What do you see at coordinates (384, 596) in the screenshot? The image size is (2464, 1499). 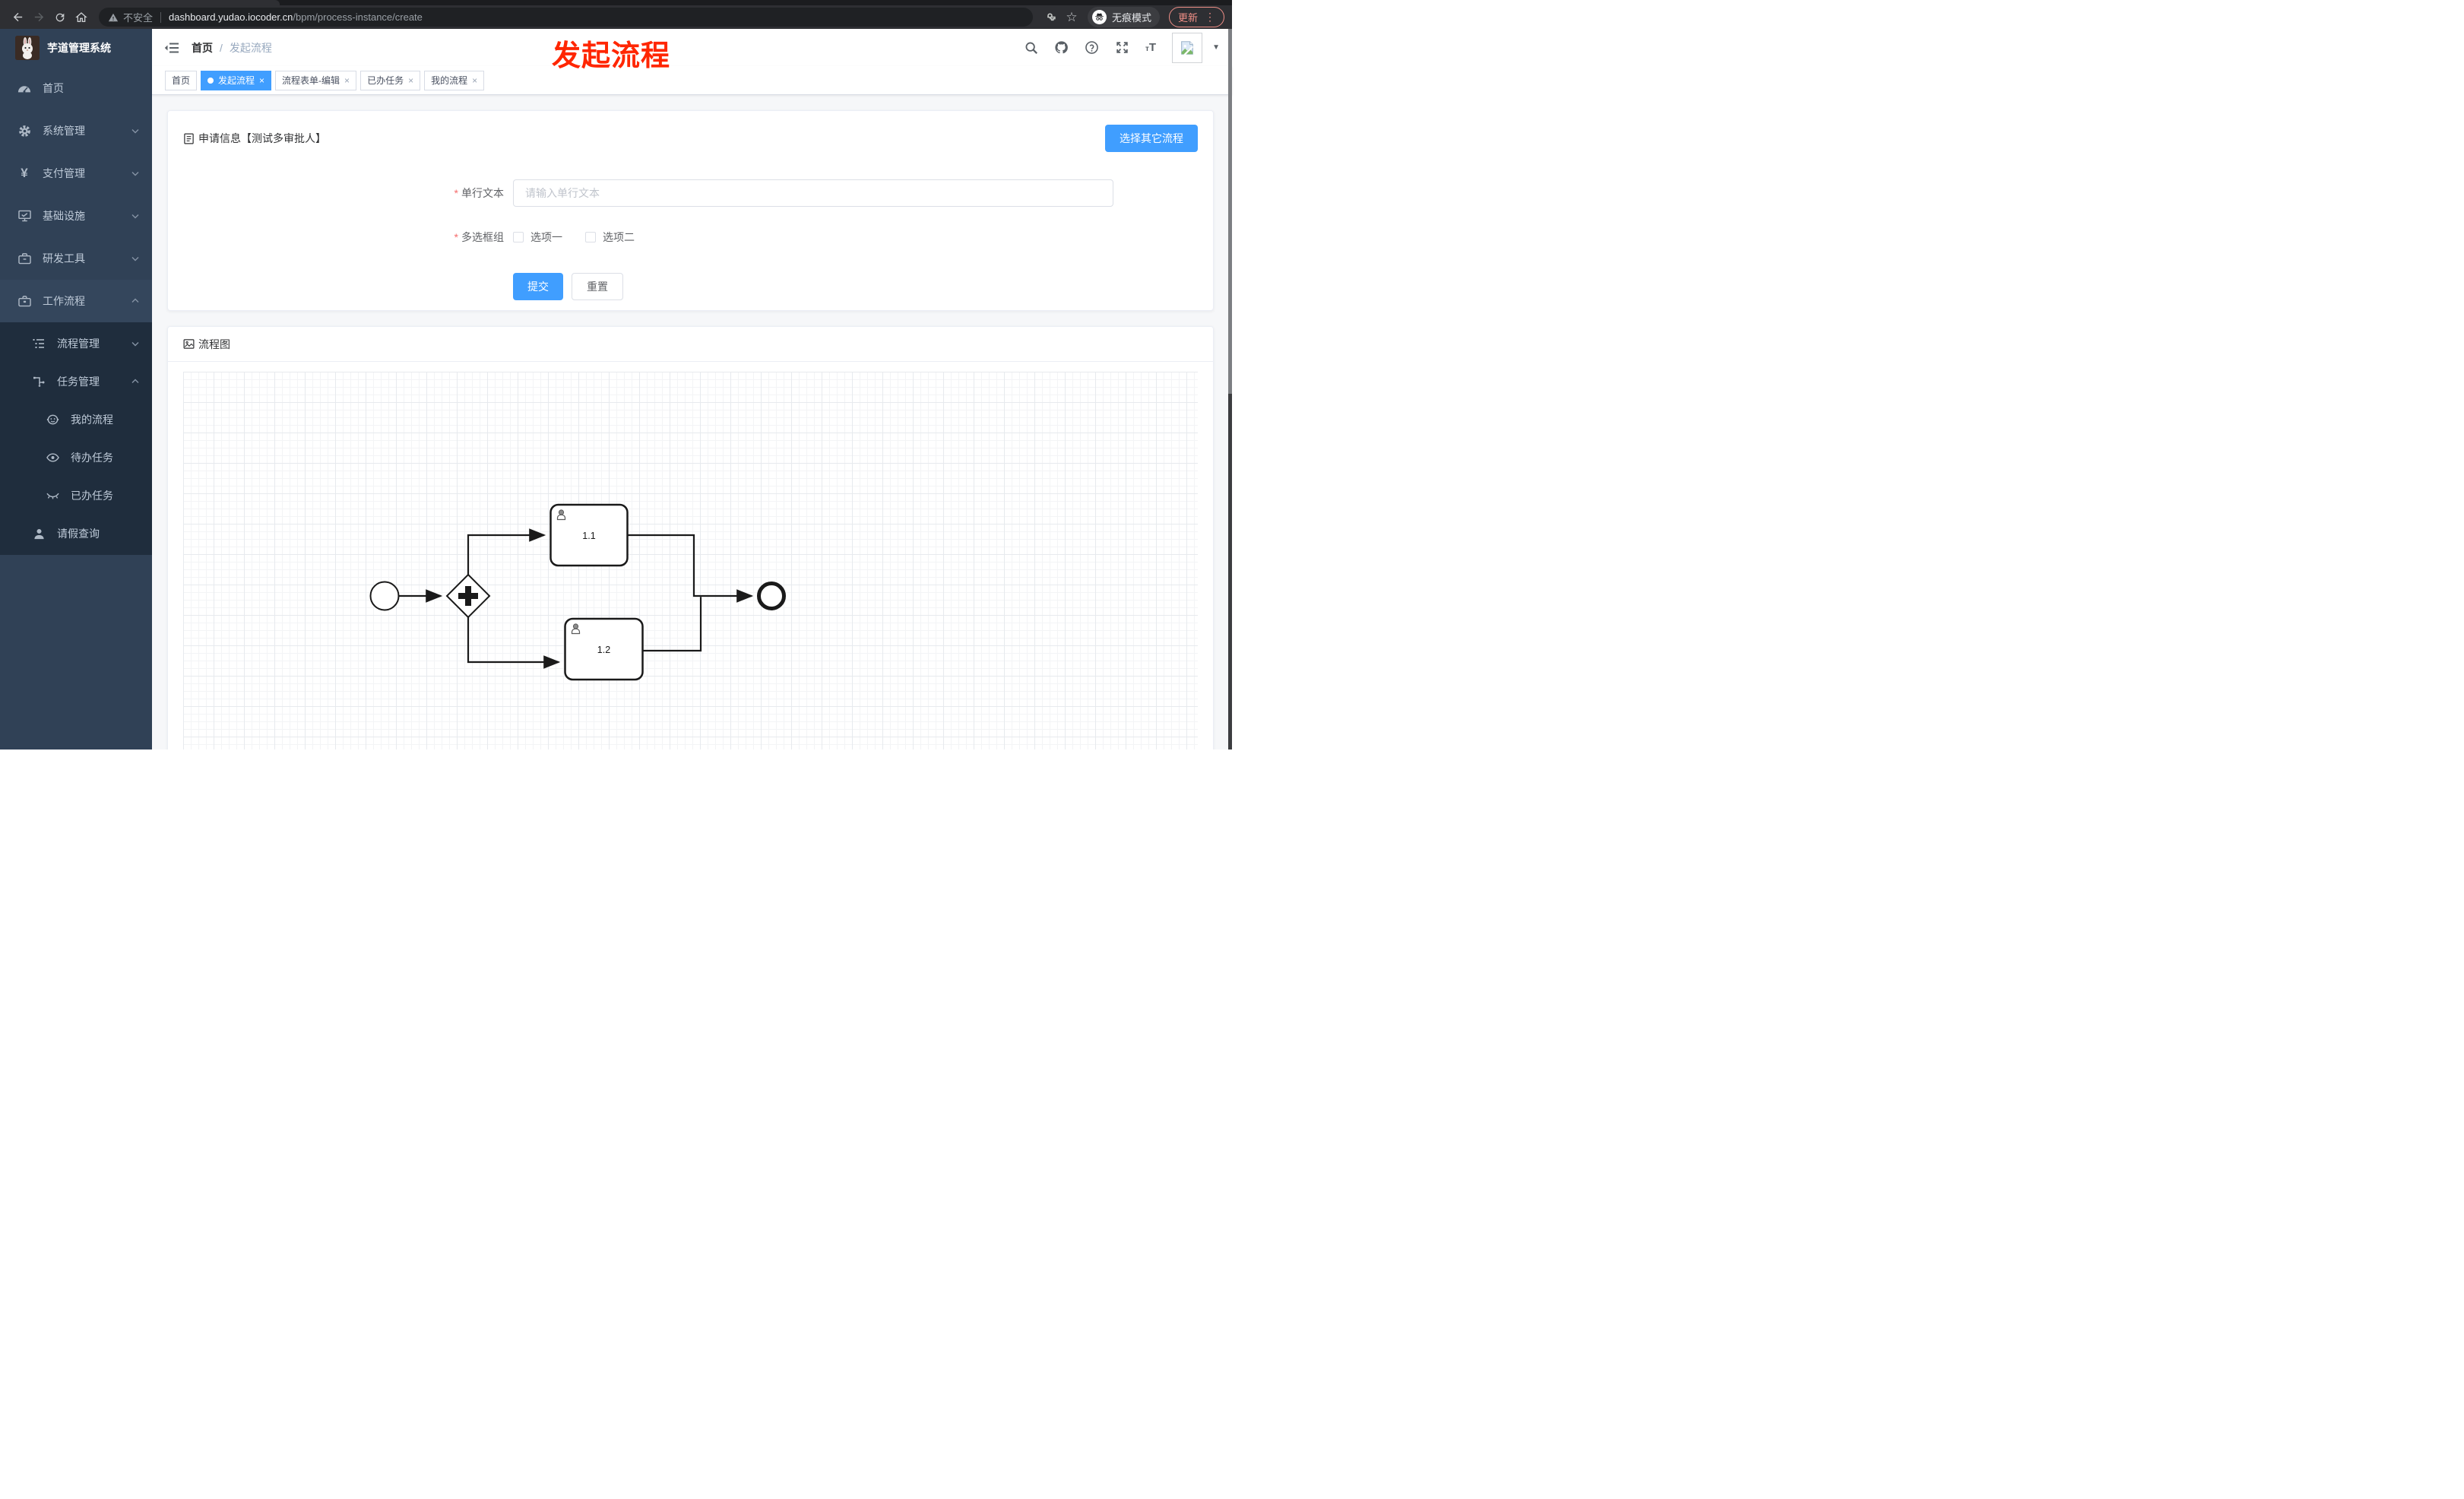 I see `bpmn-start-event` at bounding box center [384, 596].